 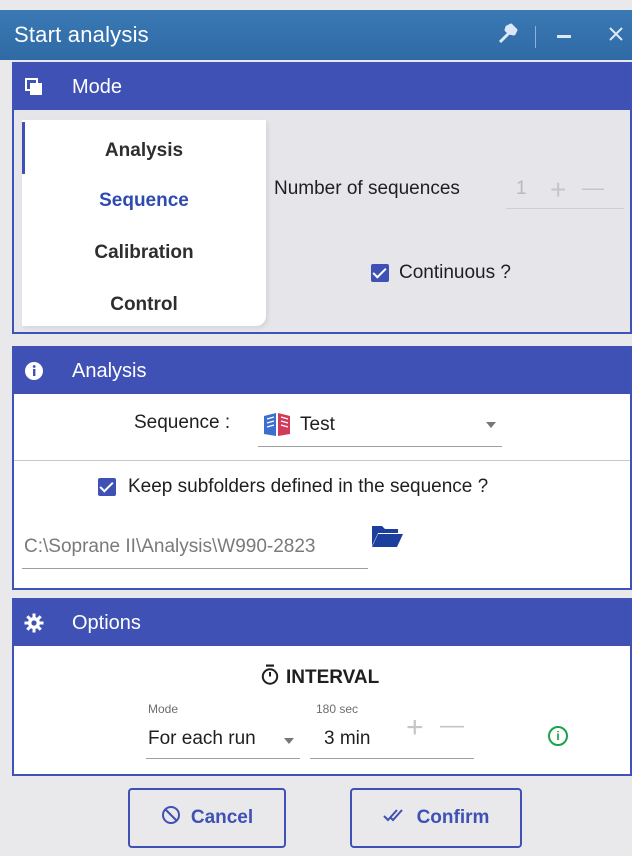 I want to click on copy-icon, so click(x=39, y=87).